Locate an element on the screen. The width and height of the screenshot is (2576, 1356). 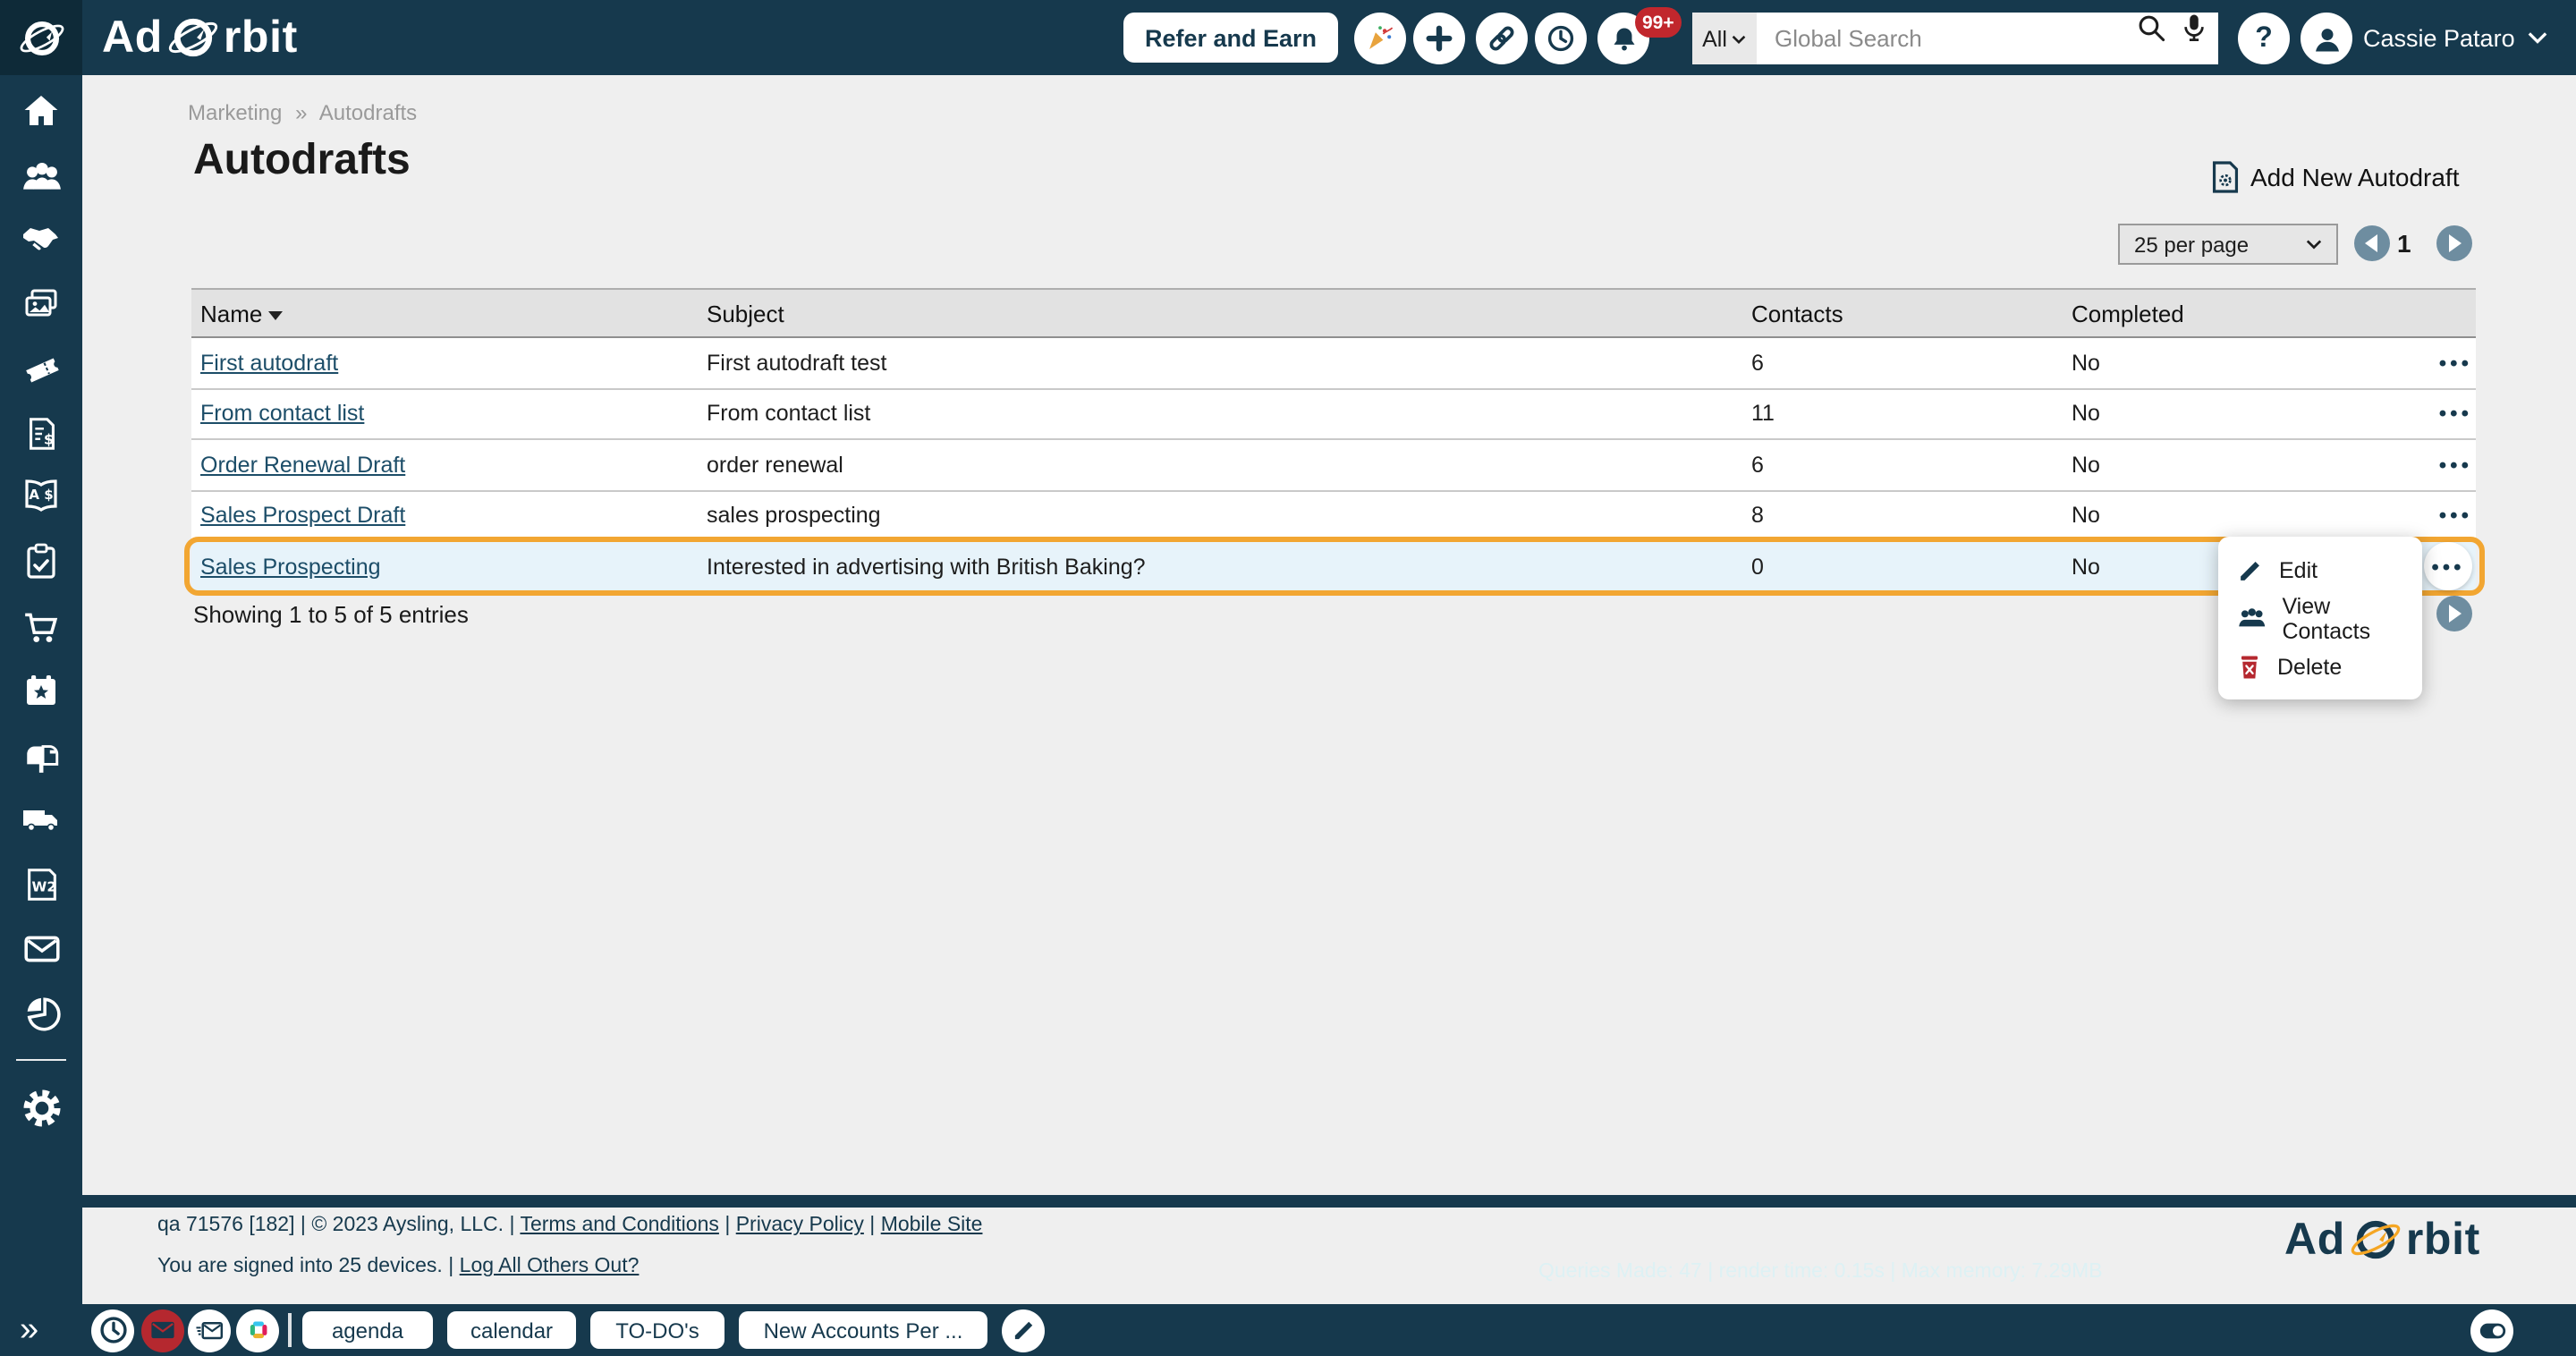
recent-activity-button is located at coordinates (112, 1331).